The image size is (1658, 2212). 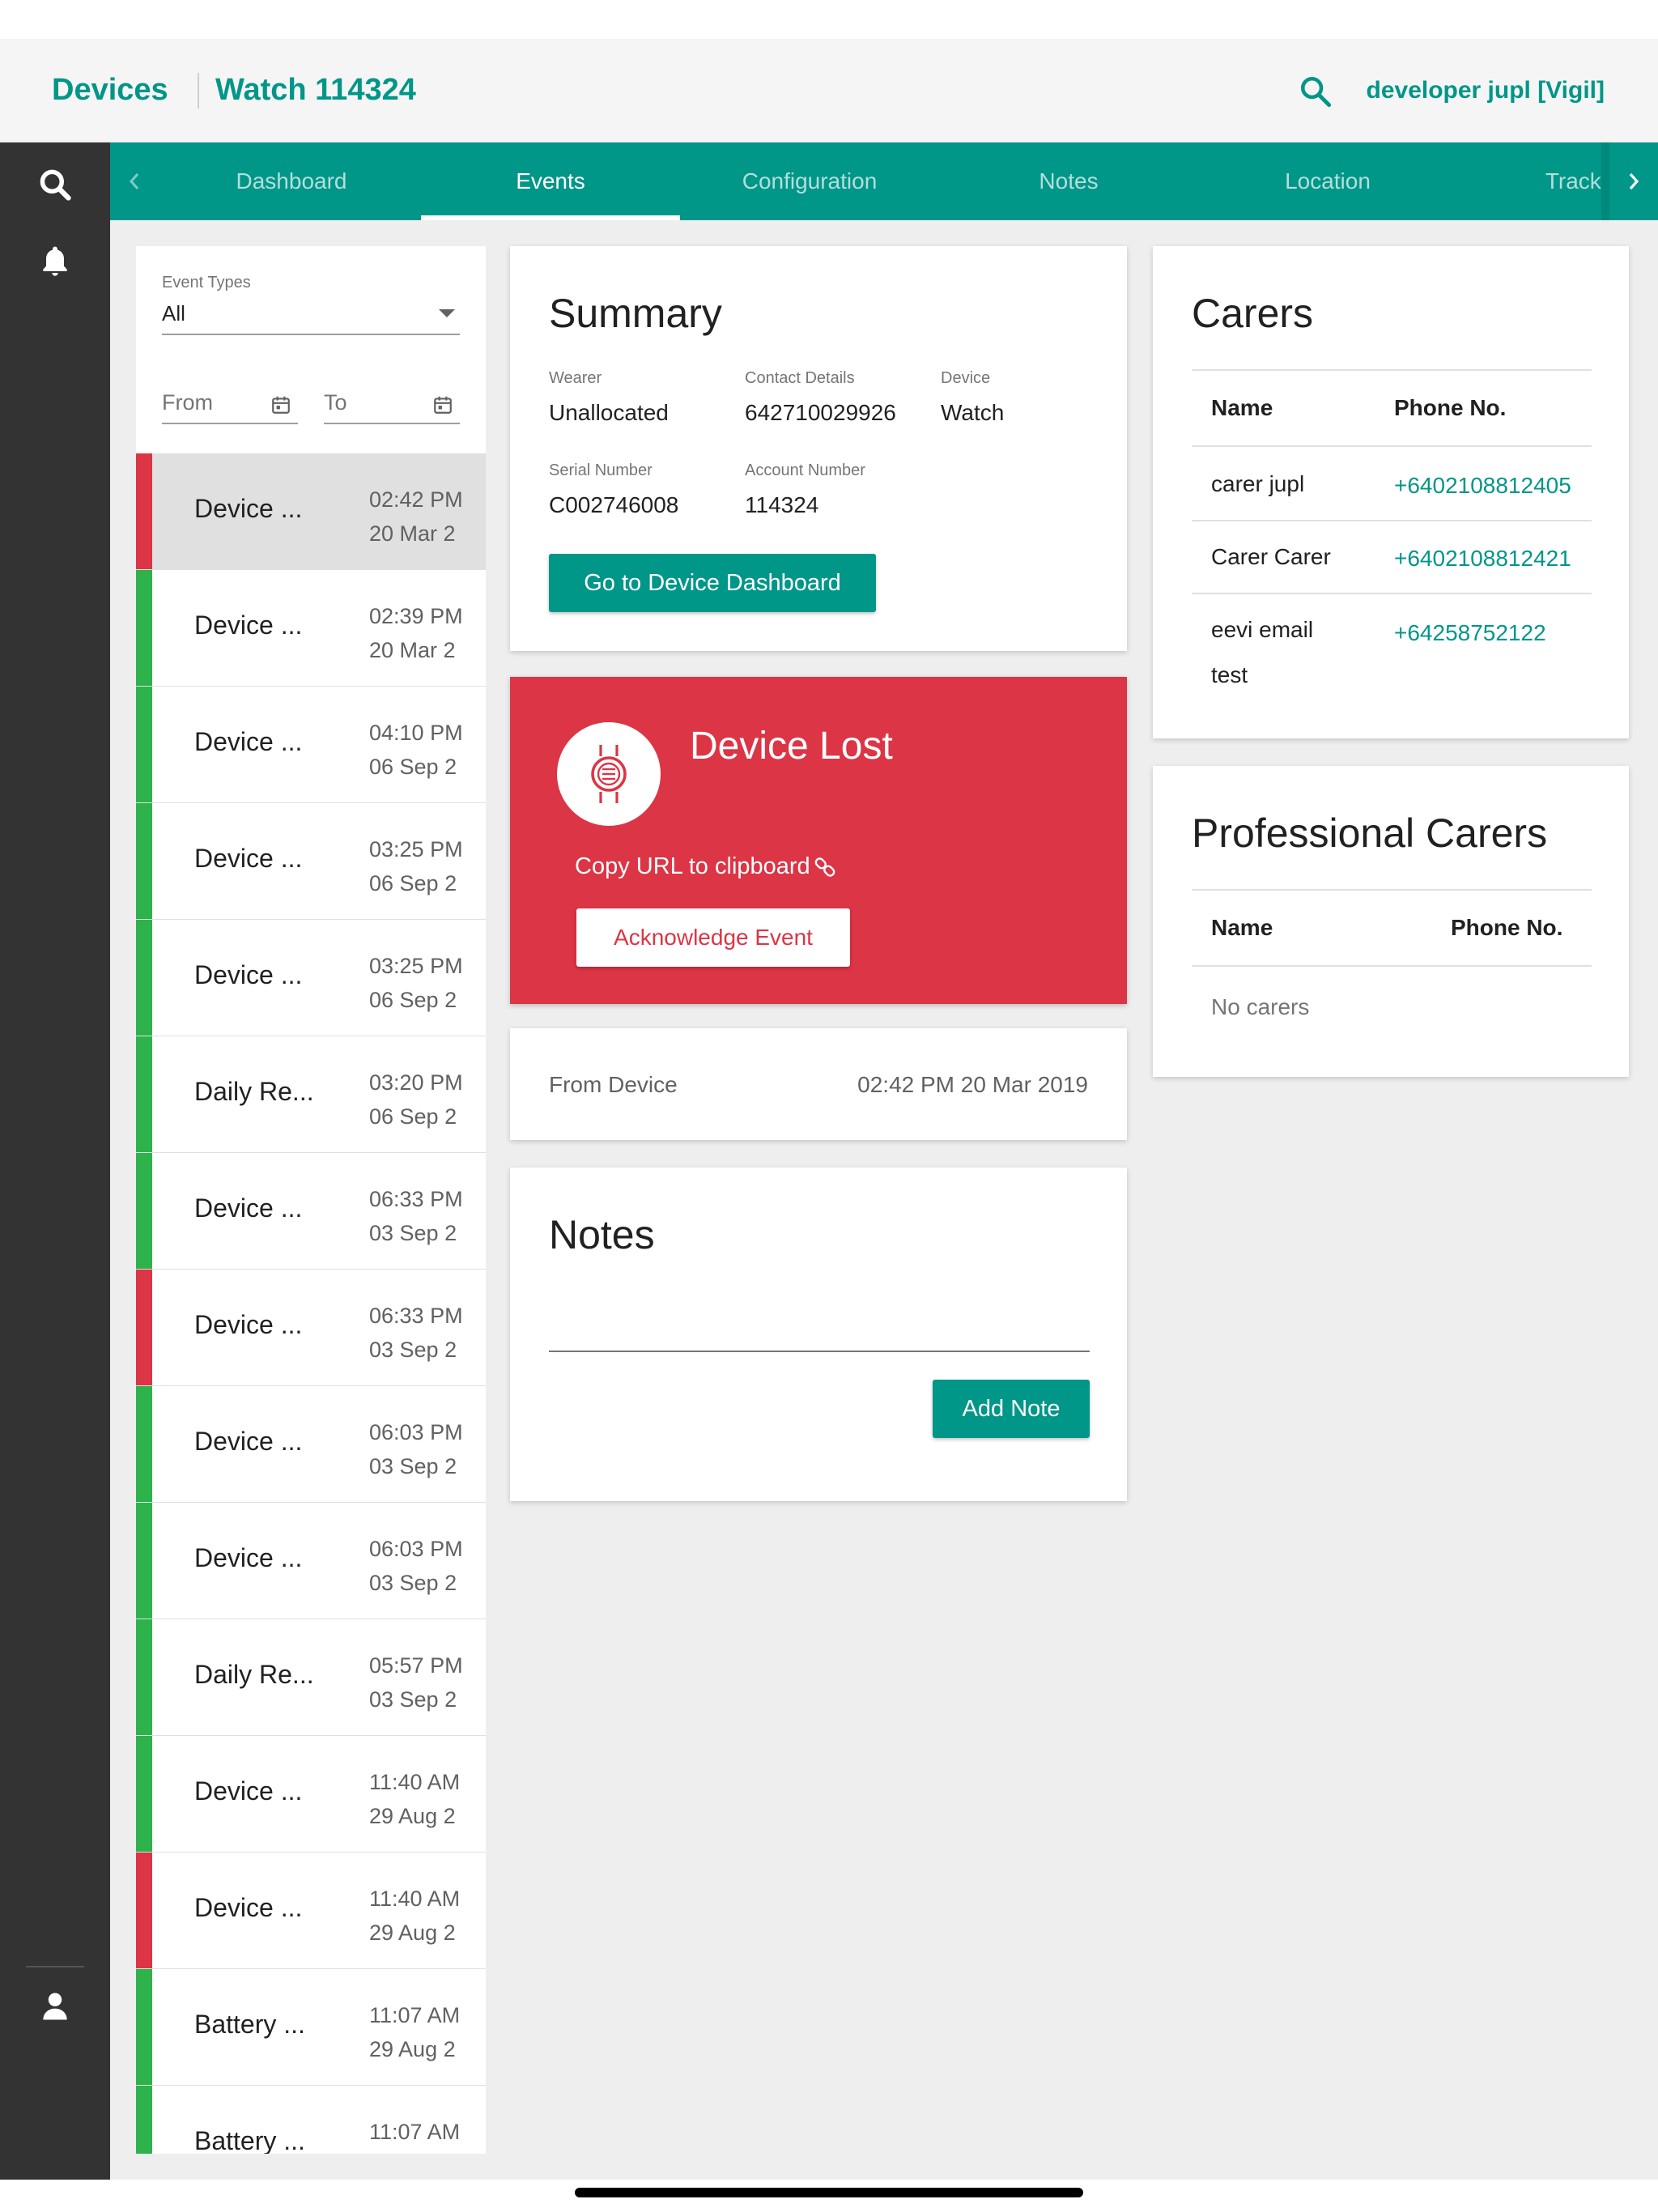 What do you see at coordinates (692, 866) in the screenshot?
I see `copy-url-label: Copy URL to clipboard` at bounding box center [692, 866].